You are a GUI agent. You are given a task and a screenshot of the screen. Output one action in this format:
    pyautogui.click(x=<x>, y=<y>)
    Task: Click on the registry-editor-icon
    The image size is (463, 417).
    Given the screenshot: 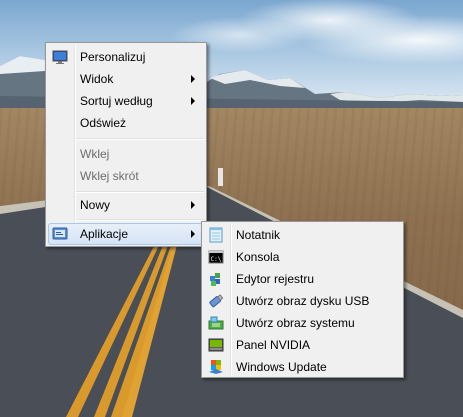 What is the action you would take?
    pyautogui.click(x=215, y=279)
    